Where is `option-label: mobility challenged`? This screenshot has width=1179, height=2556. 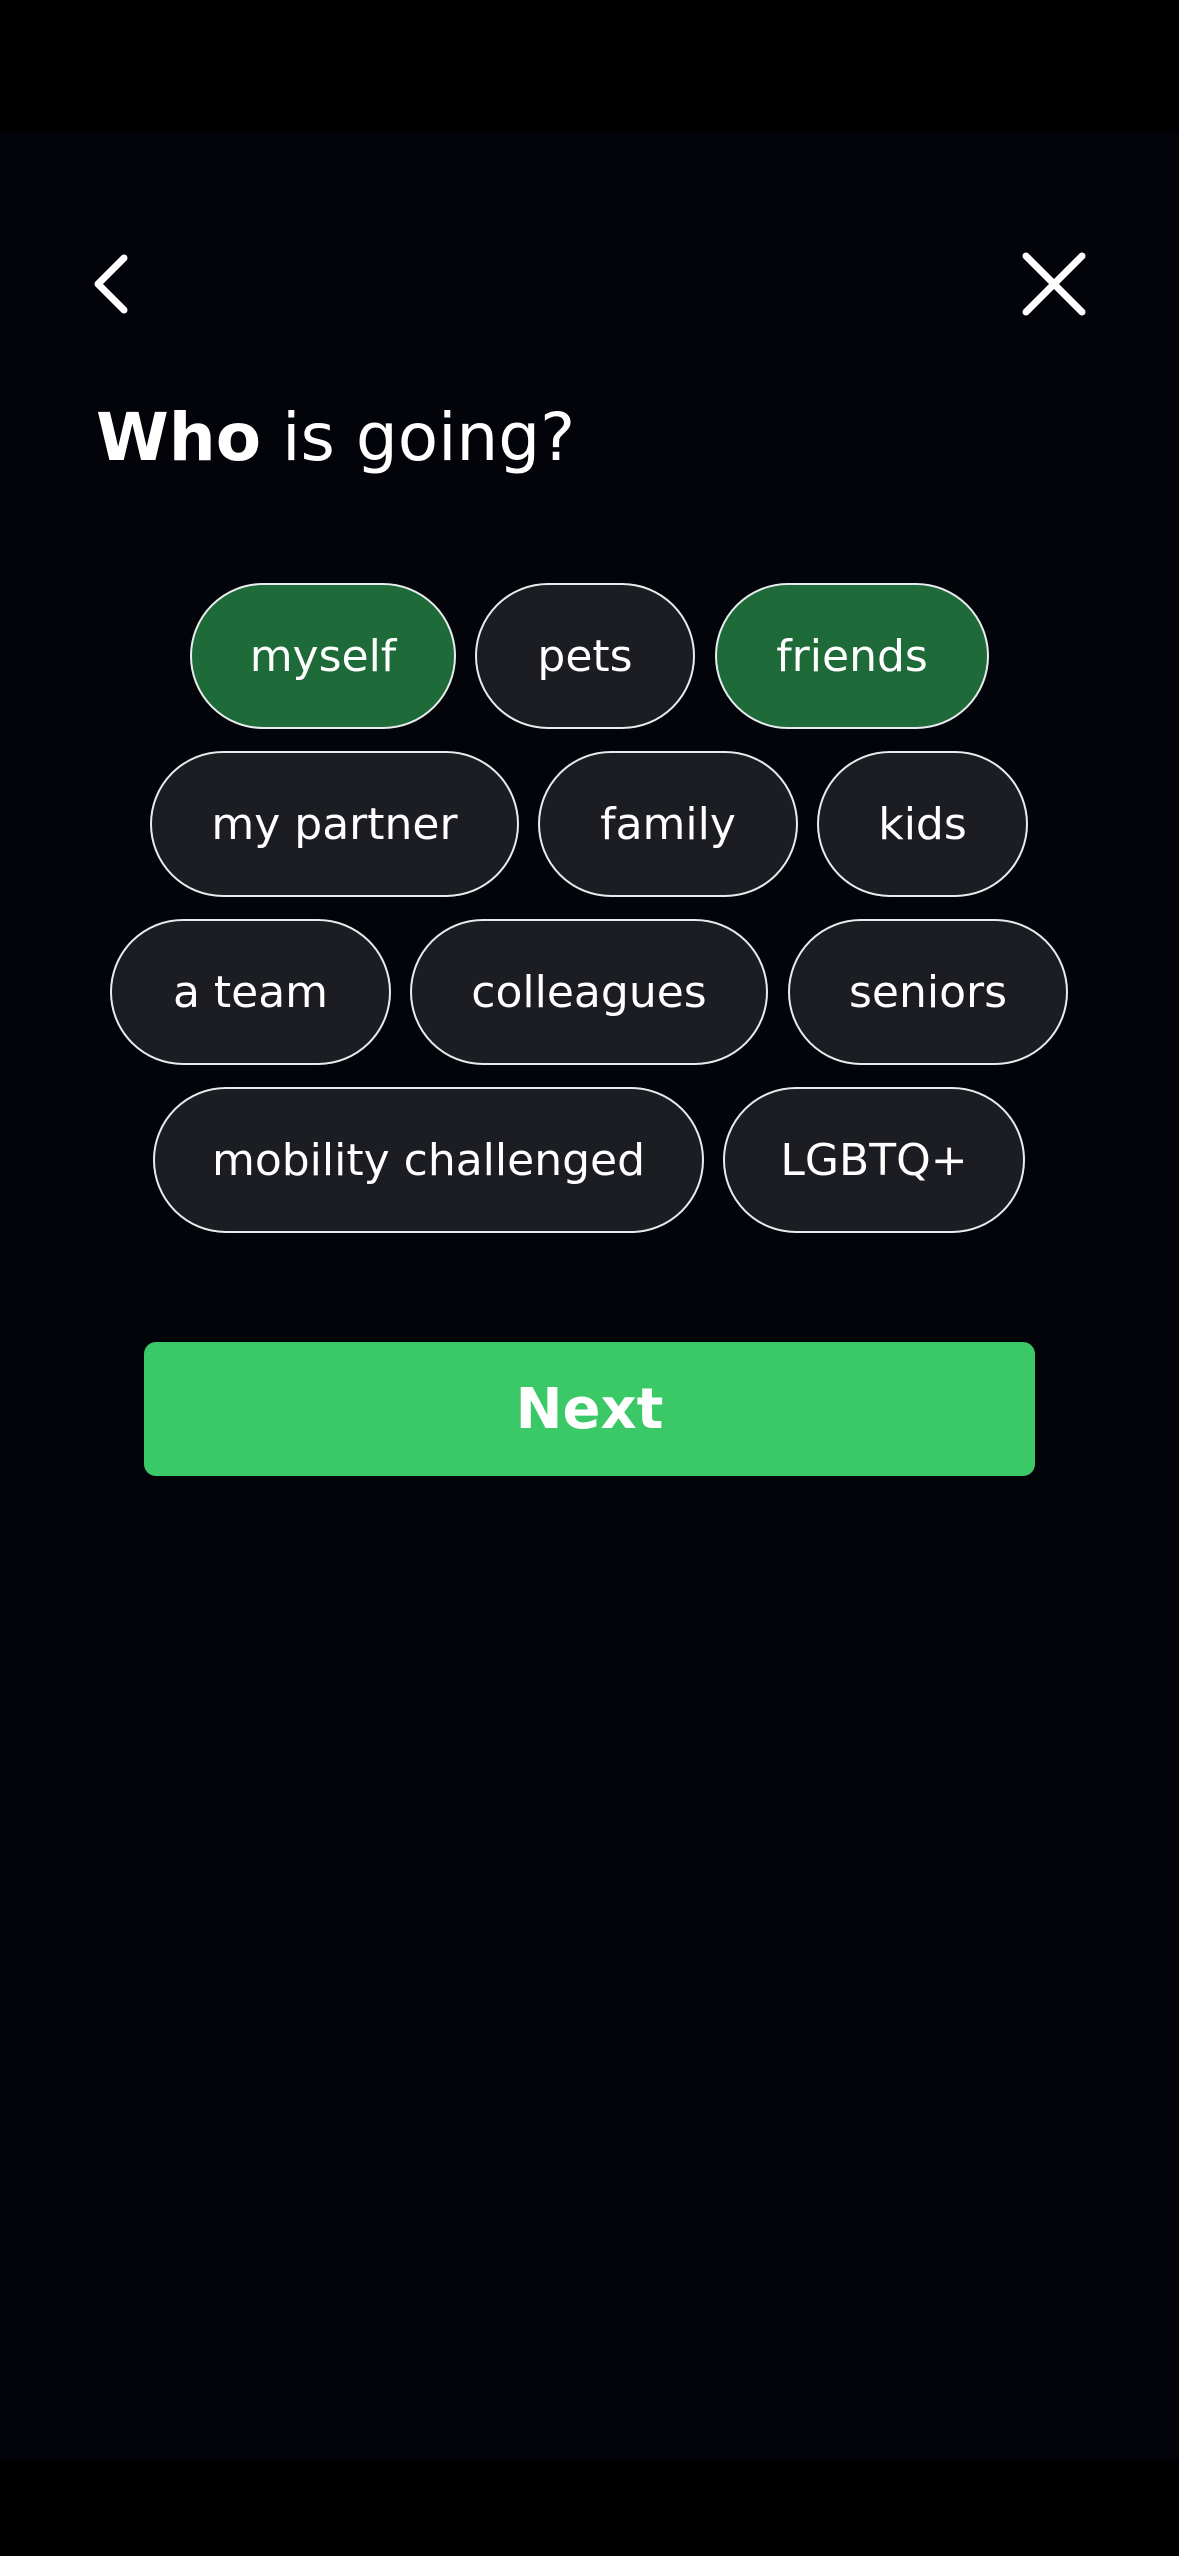
option-label: mobility challenged is located at coordinates (428, 1160).